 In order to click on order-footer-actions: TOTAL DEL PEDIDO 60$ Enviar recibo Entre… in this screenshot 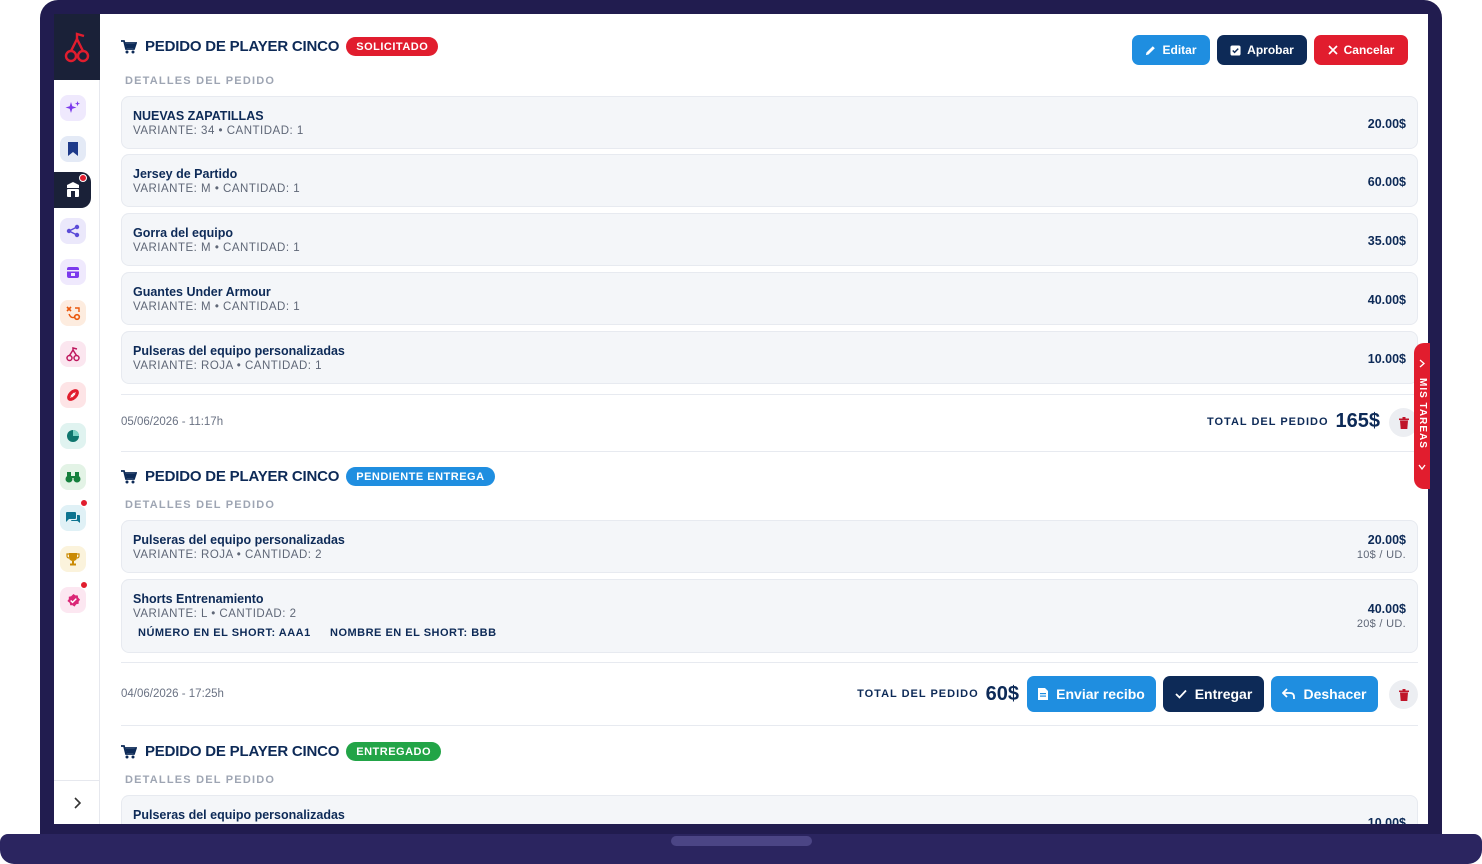, I will do `click(1117, 694)`.